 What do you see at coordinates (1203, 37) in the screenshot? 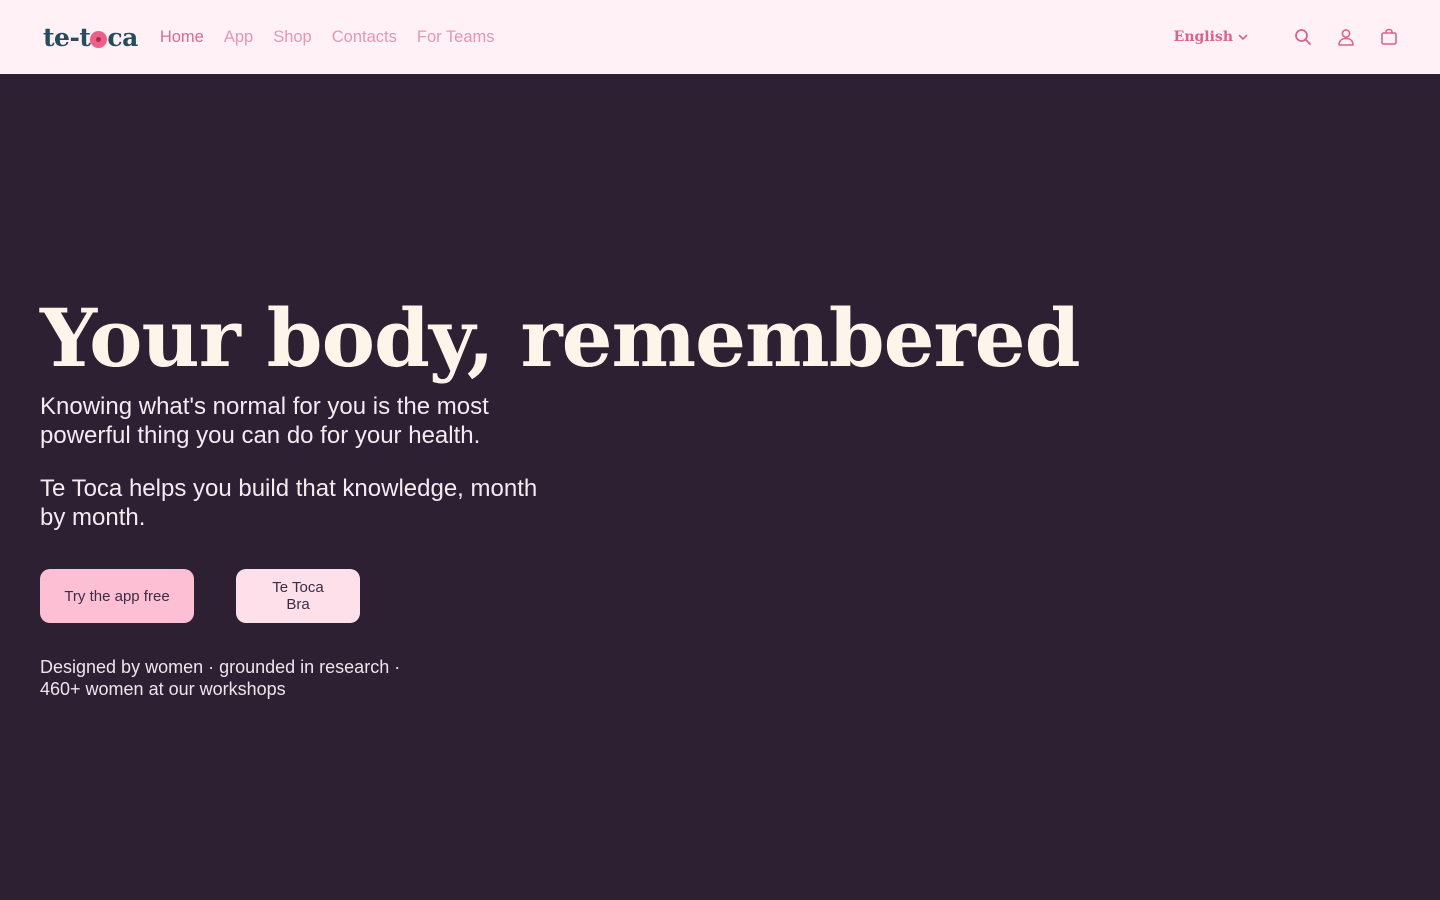
I see `language-label: English` at bounding box center [1203, 37].